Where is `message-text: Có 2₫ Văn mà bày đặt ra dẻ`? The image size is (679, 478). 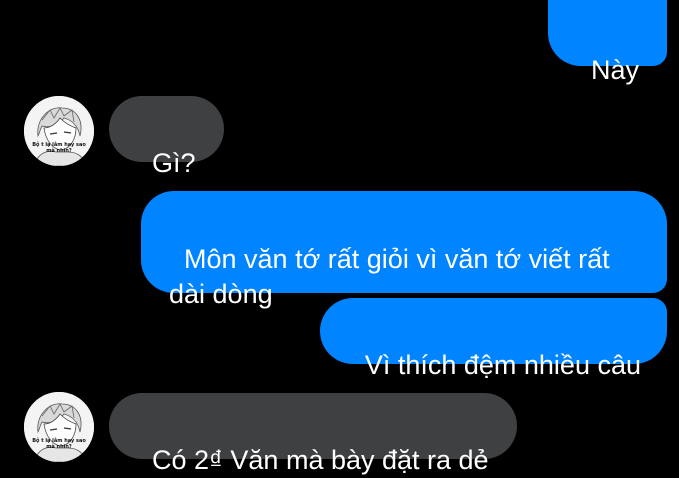
message-text: Có 2₫ Văn mà bày đặt ra dẻ is located at coordinates (320, 460).